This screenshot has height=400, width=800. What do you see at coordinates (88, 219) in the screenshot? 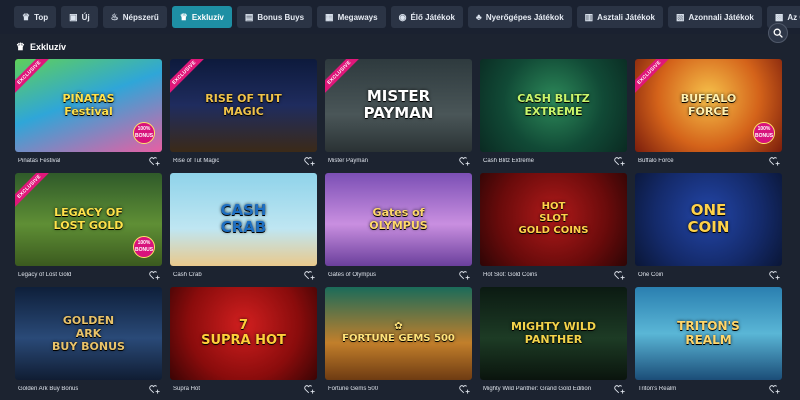
I see `game-thumbnail: LEGACY OF LOST GOLD EXCLUSIVE 100% BONUS` at bounding box center [88, 219].